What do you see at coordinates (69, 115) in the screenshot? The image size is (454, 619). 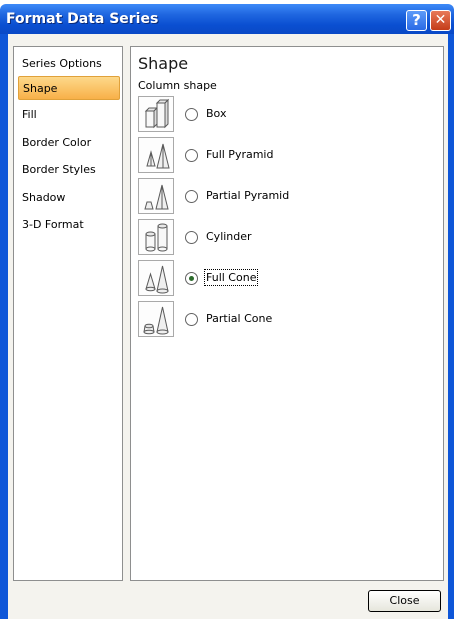 I see `nav-item-fill: Fill` at bounding box center [69, 115].